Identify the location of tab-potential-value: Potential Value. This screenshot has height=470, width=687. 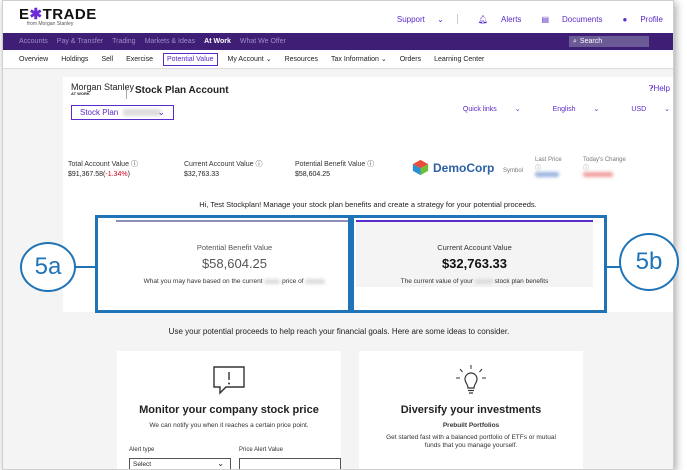
(190, 59).